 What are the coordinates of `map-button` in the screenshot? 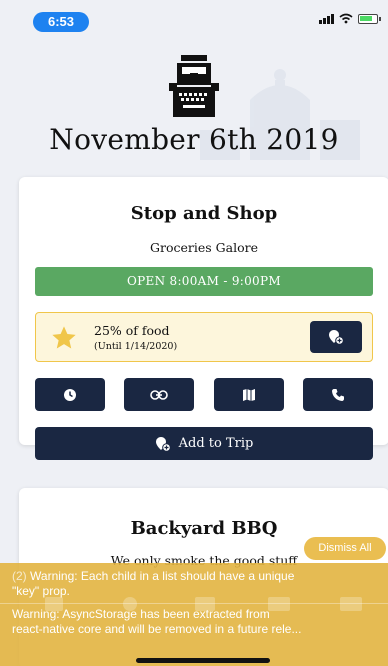 It's located at (248, 394).